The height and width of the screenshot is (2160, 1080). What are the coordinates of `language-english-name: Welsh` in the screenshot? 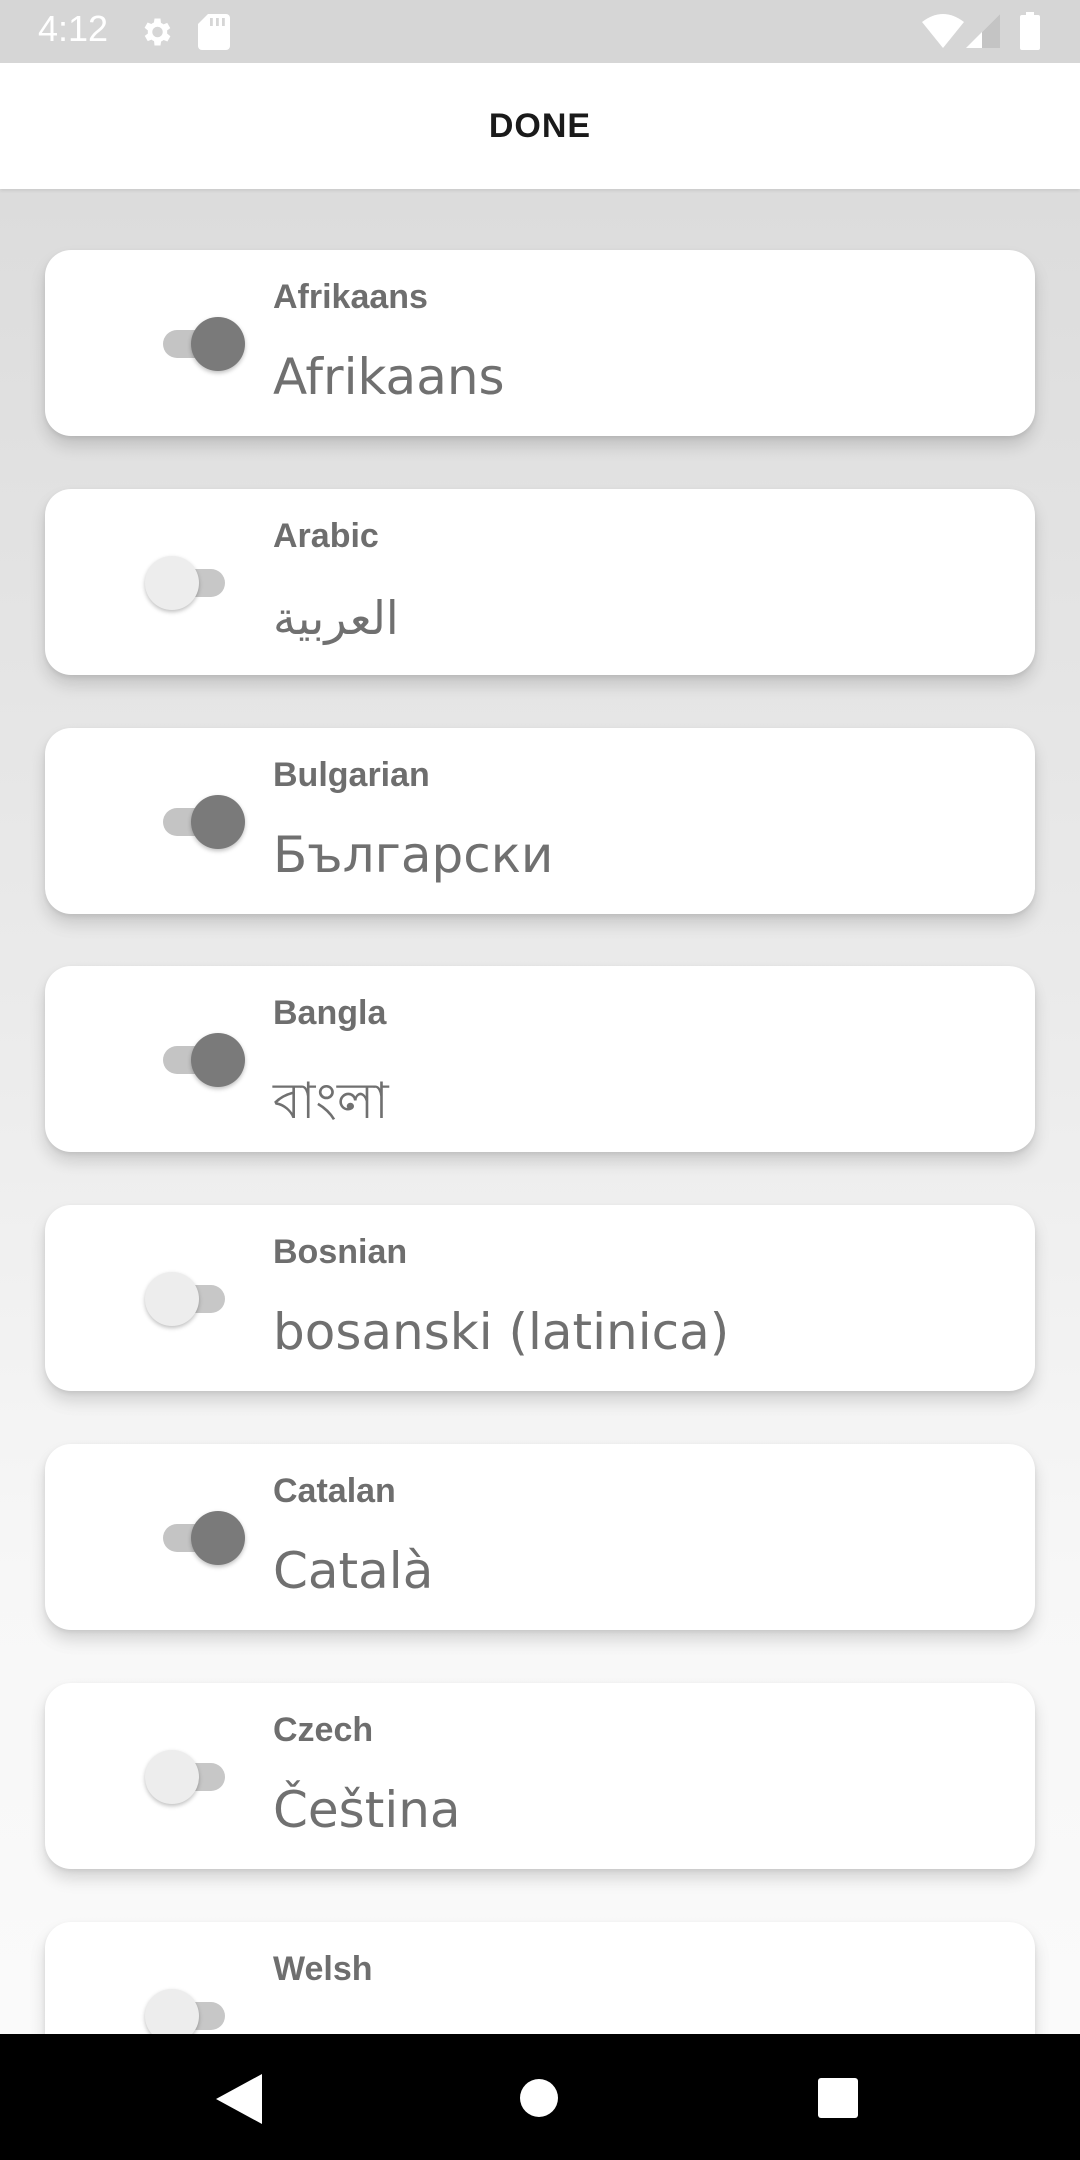 It's located at (323, 1969).